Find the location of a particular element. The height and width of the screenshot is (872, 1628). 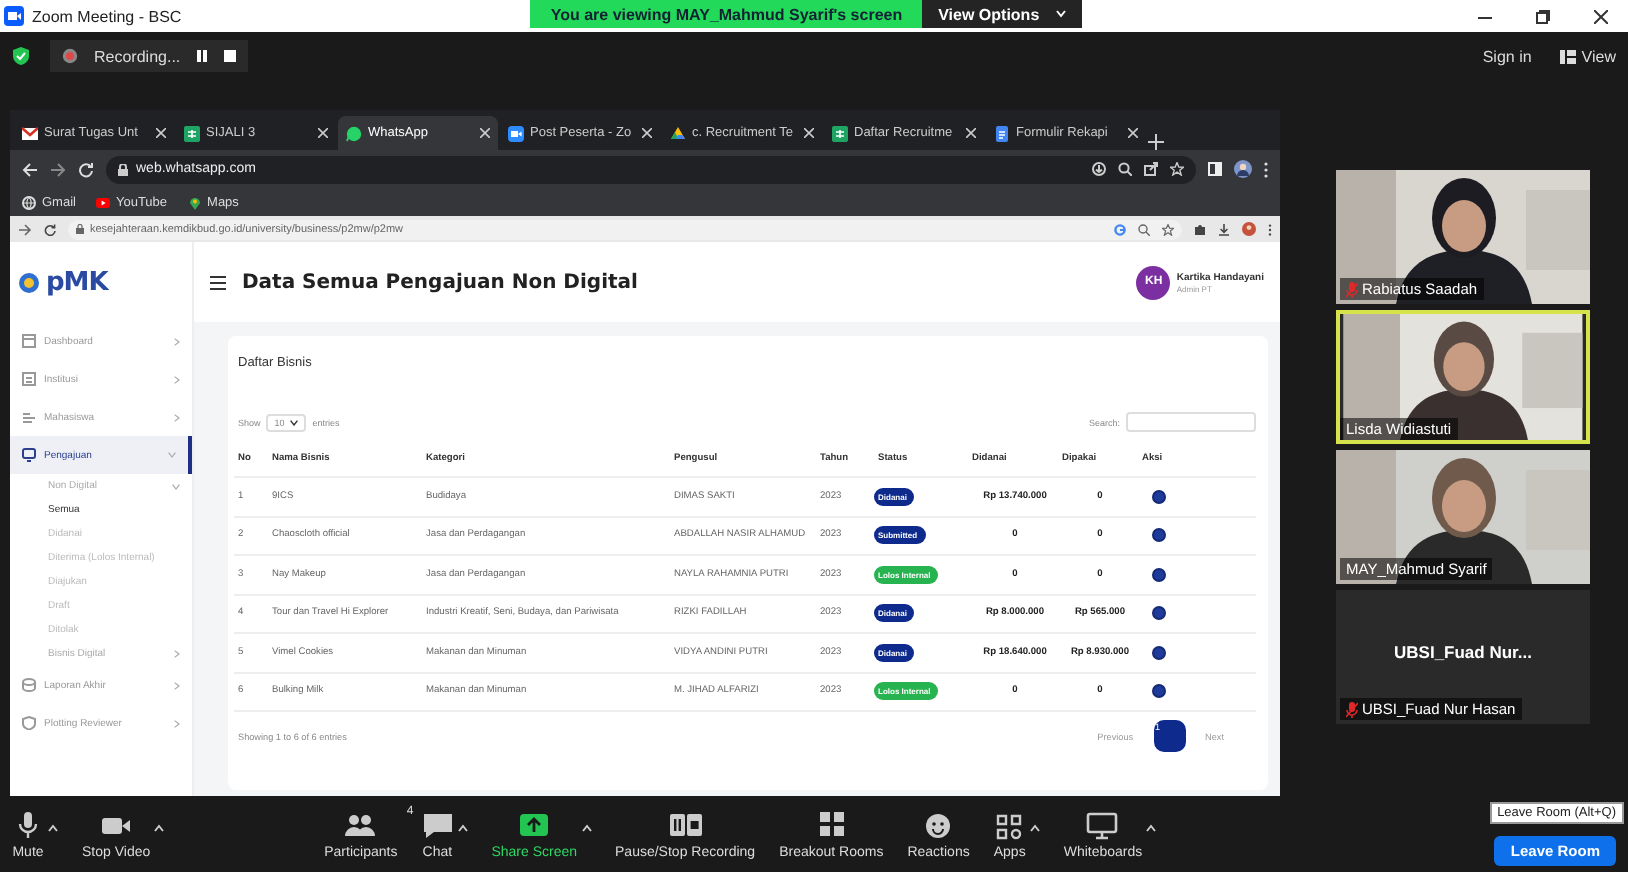

sign-in-link: Sign in is located at coordinates (1507, 56).